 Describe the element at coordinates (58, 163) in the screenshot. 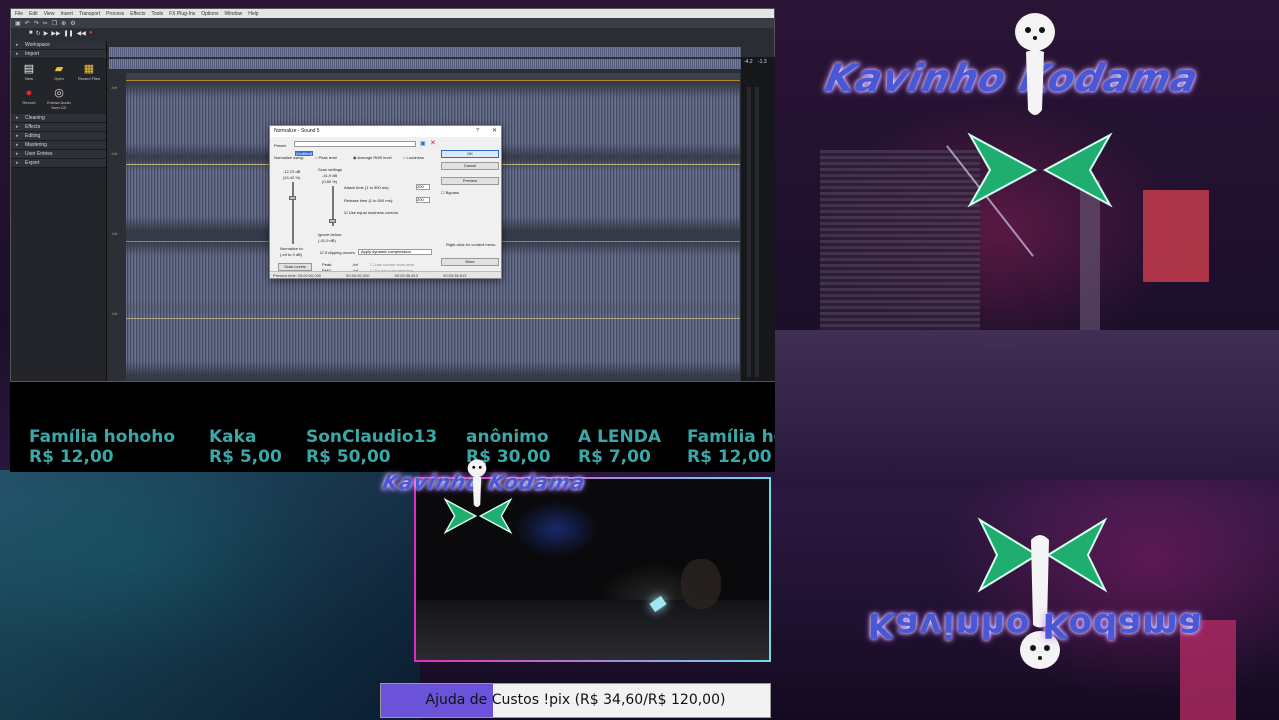

I see `panel-group-export: Export` at that location.